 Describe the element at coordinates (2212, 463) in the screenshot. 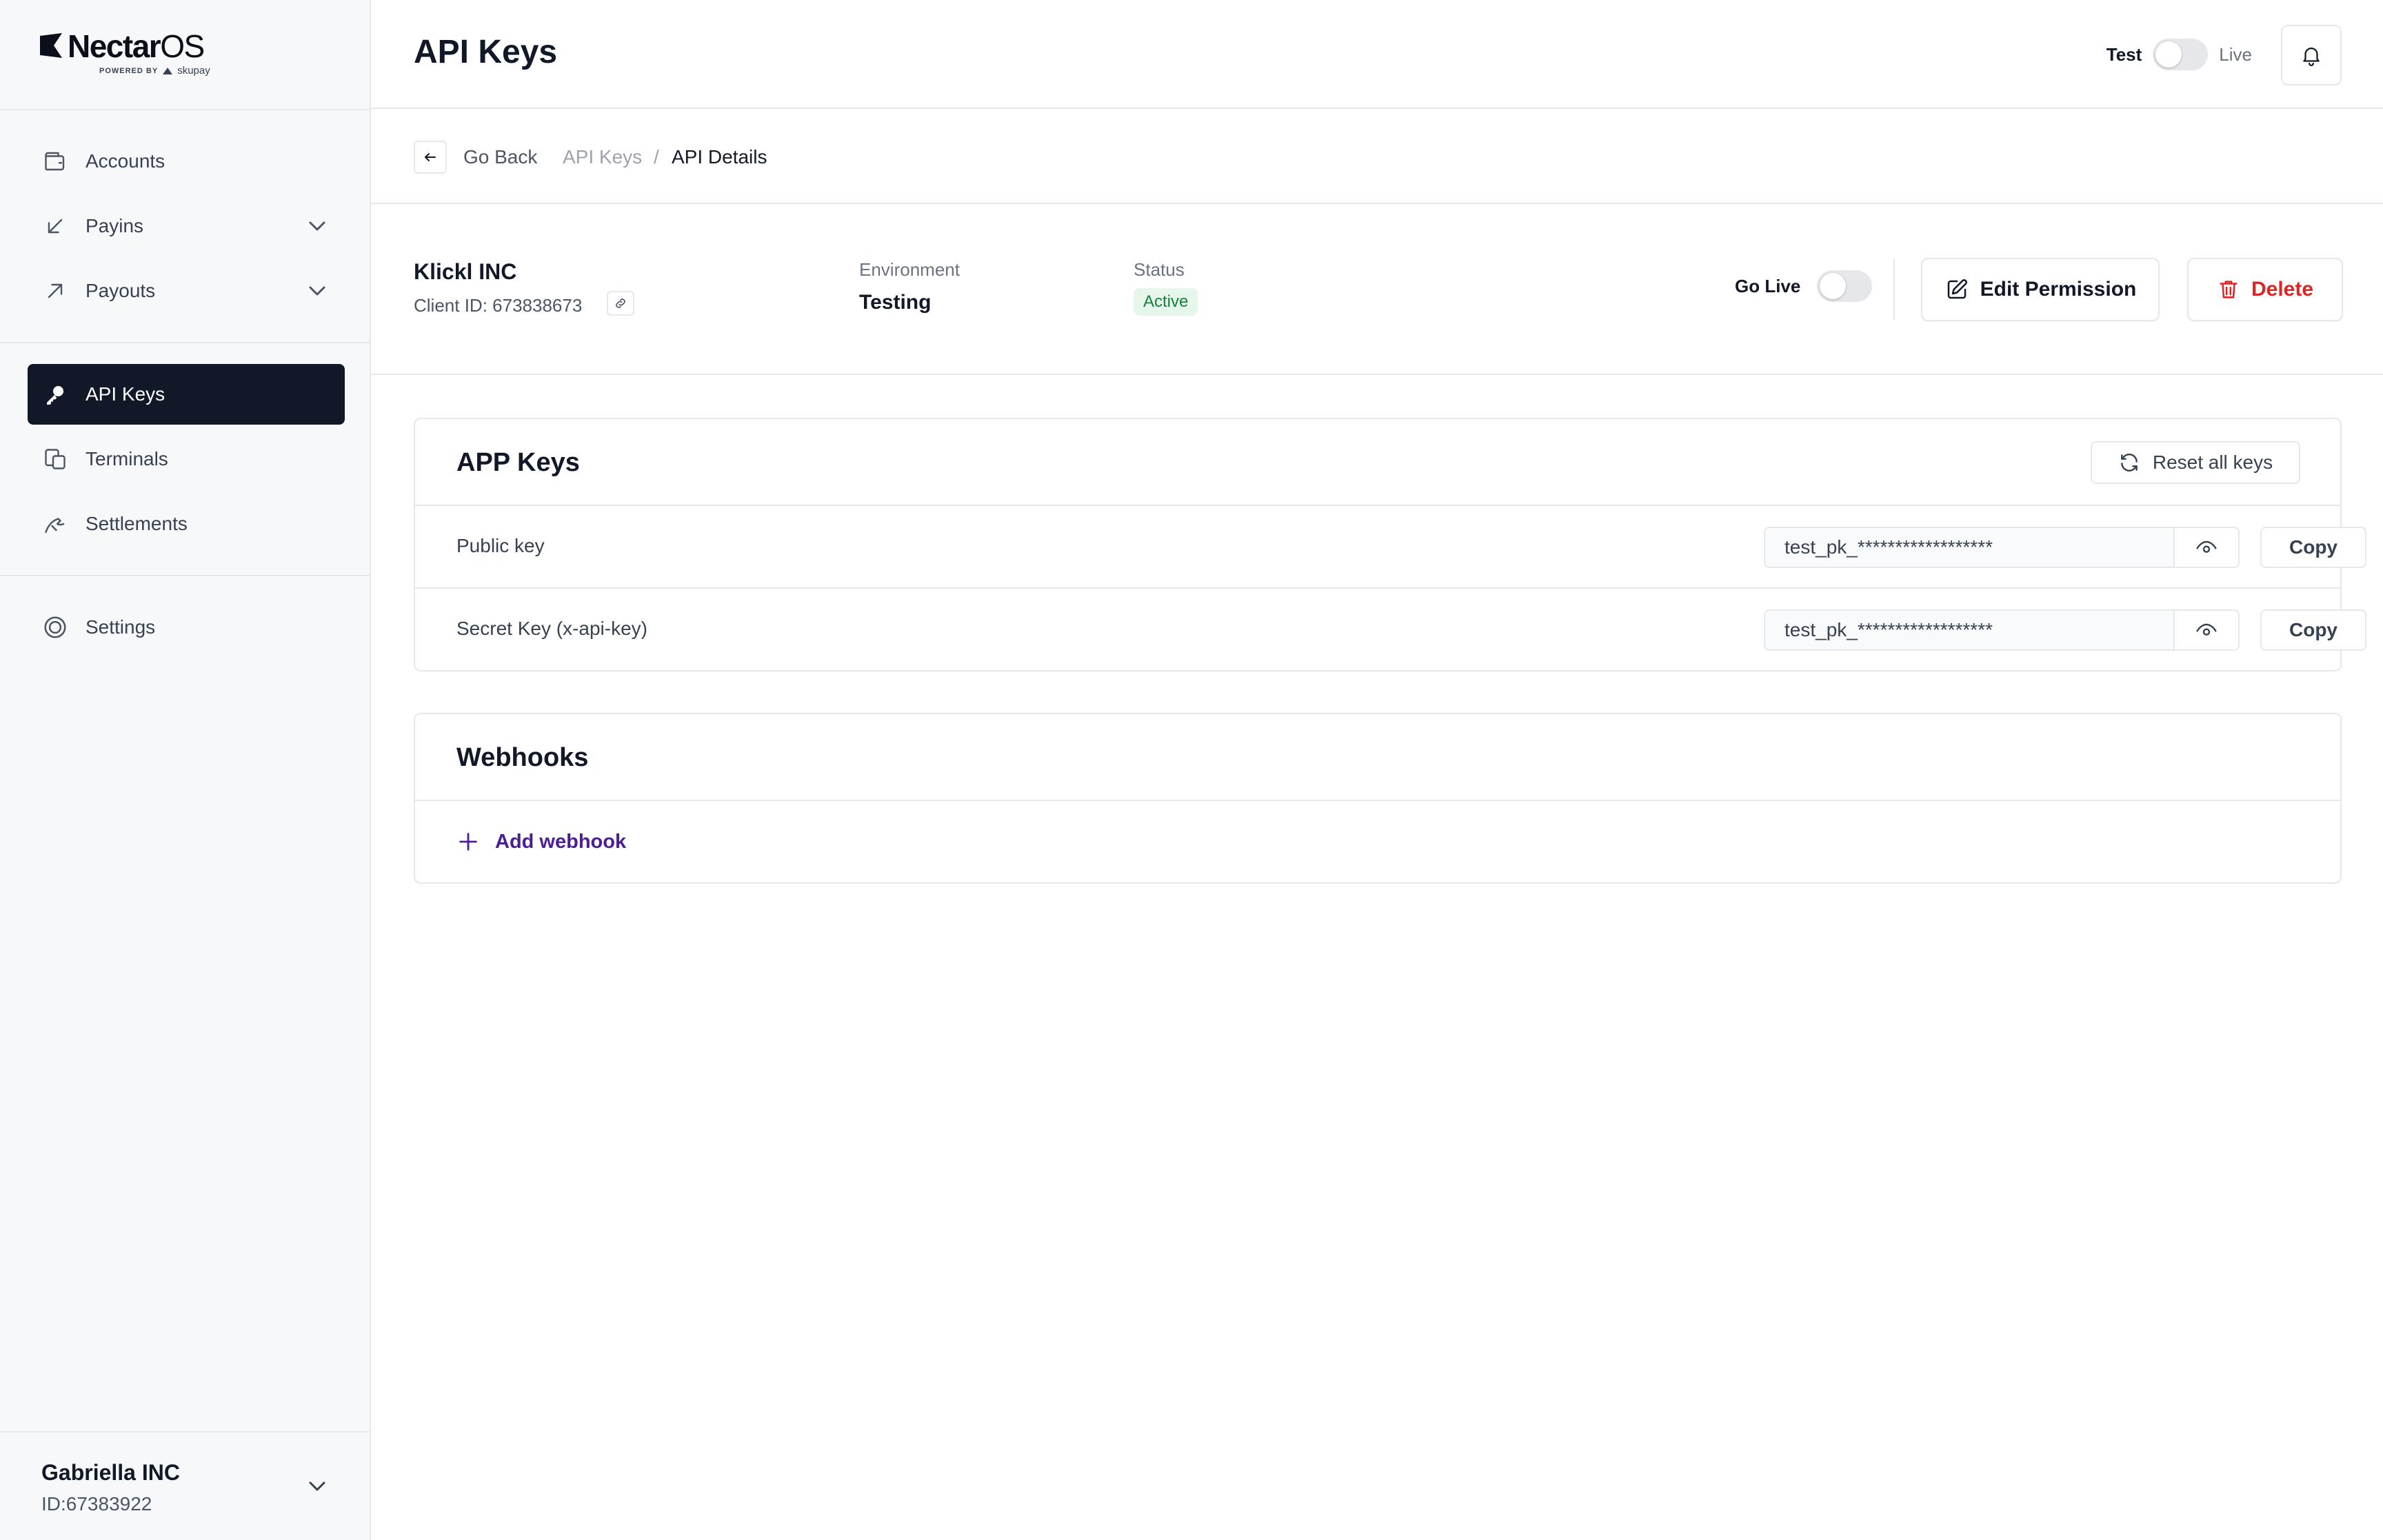

I see `reset-all-keys-label: Reset all keys` at that location.